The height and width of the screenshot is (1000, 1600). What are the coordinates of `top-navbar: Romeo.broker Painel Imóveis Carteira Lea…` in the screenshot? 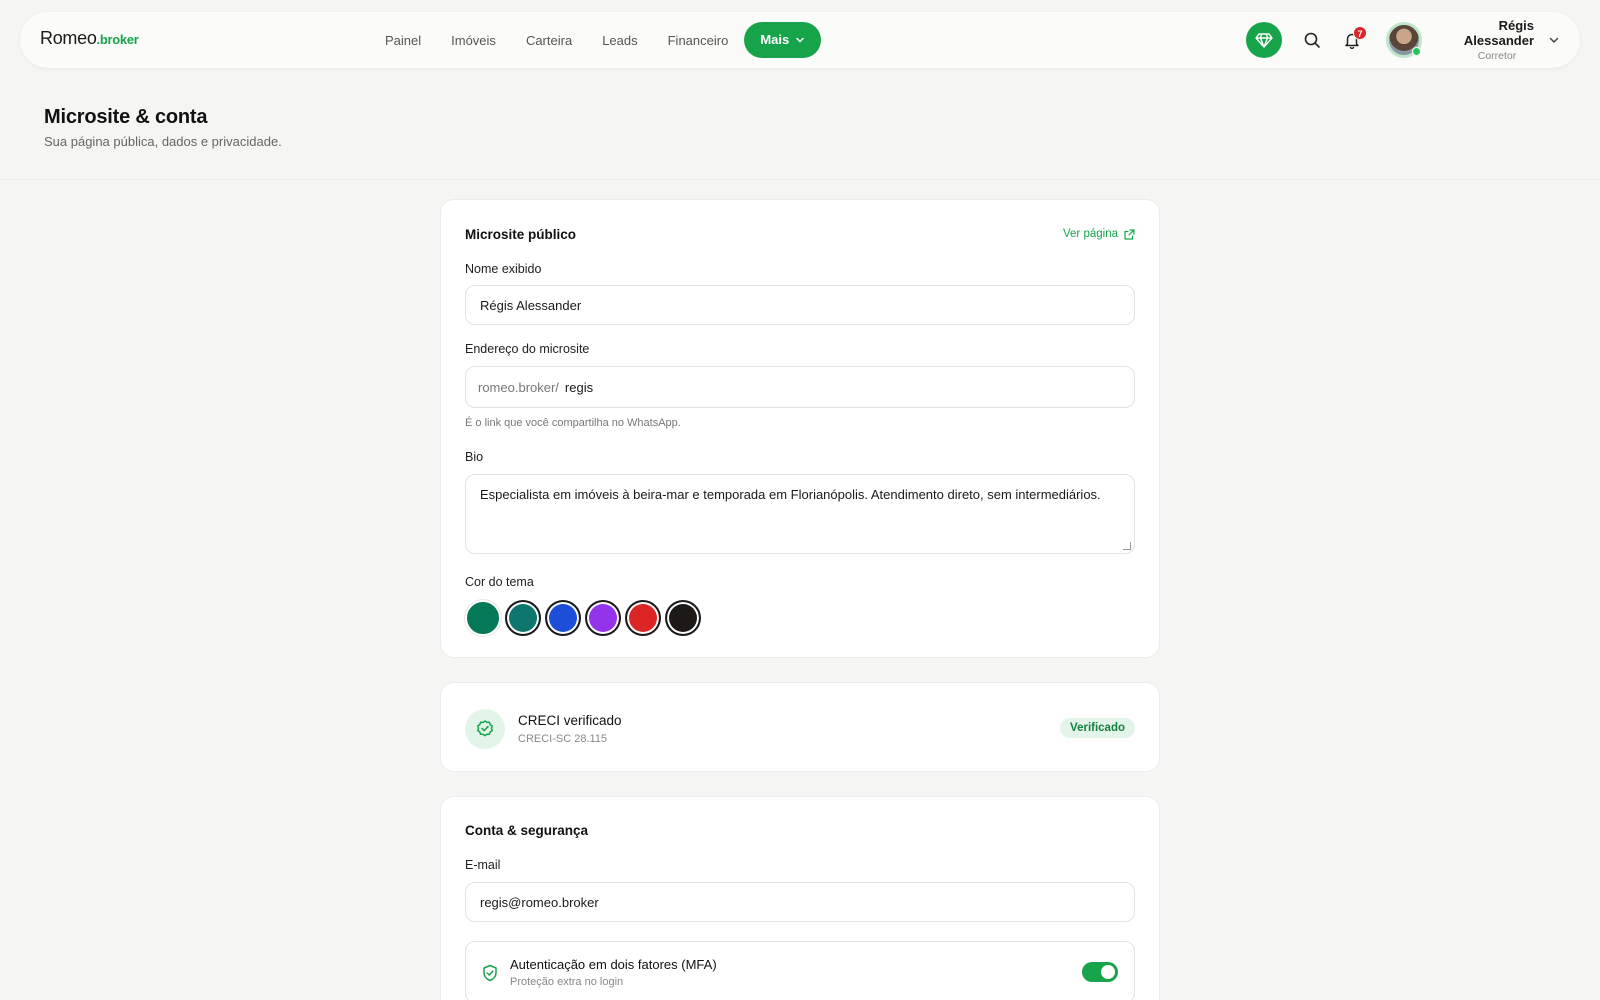 It's located at (800, 40).